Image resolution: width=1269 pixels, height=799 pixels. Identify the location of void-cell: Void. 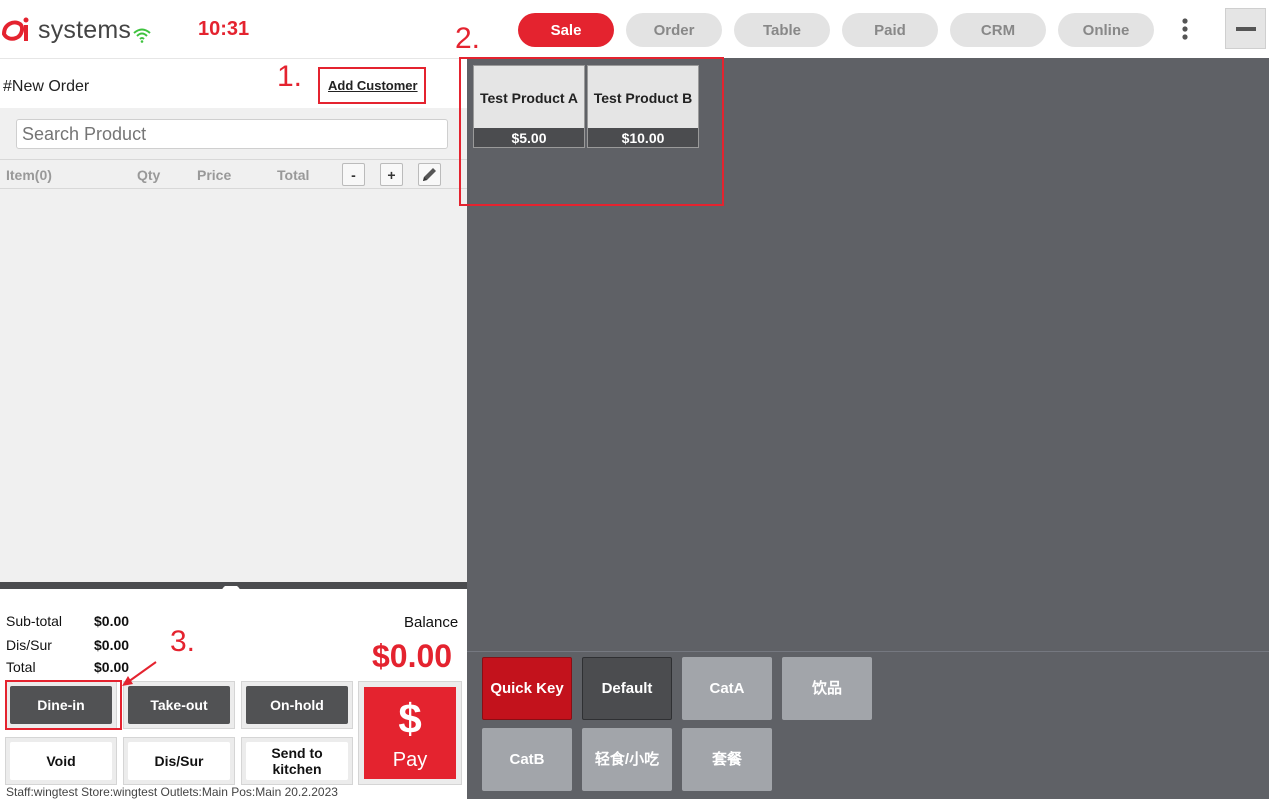
(61, 761).